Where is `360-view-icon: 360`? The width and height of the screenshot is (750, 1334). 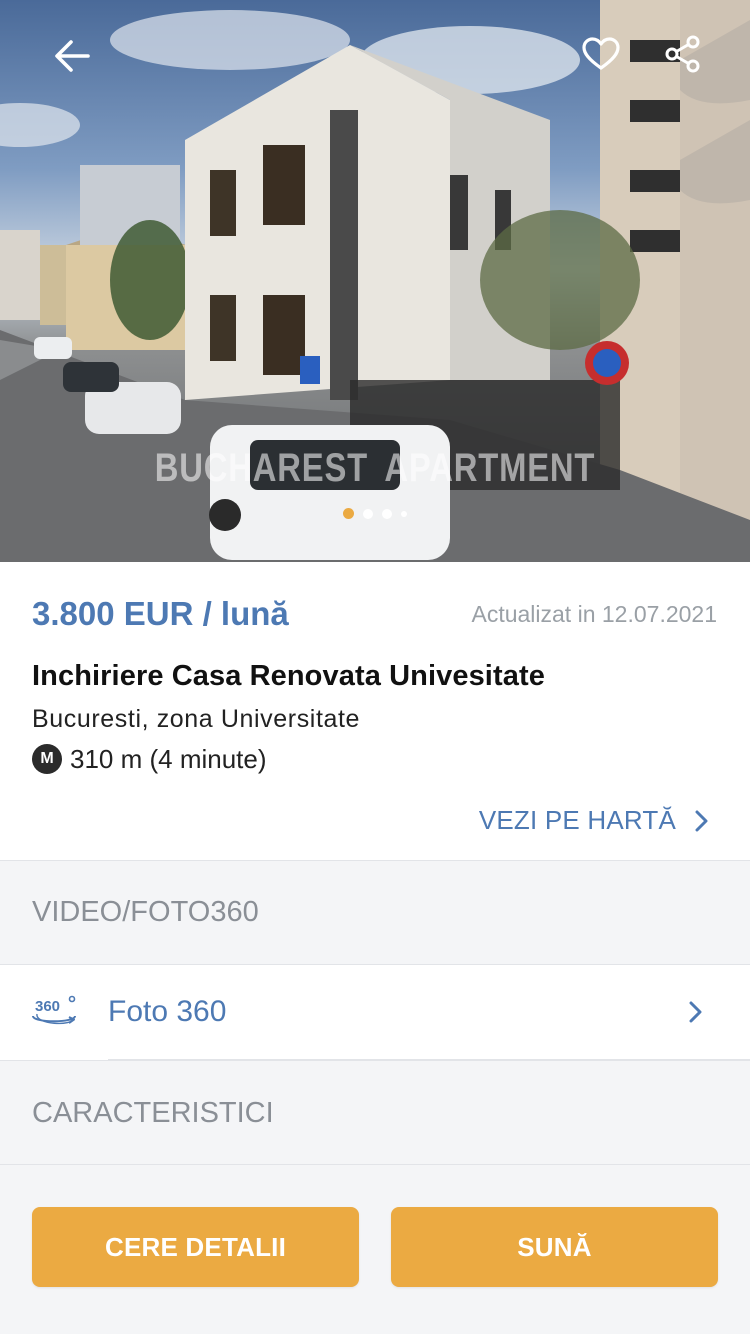 360-view-icon: 360 is located at coordinates (54, 1010).